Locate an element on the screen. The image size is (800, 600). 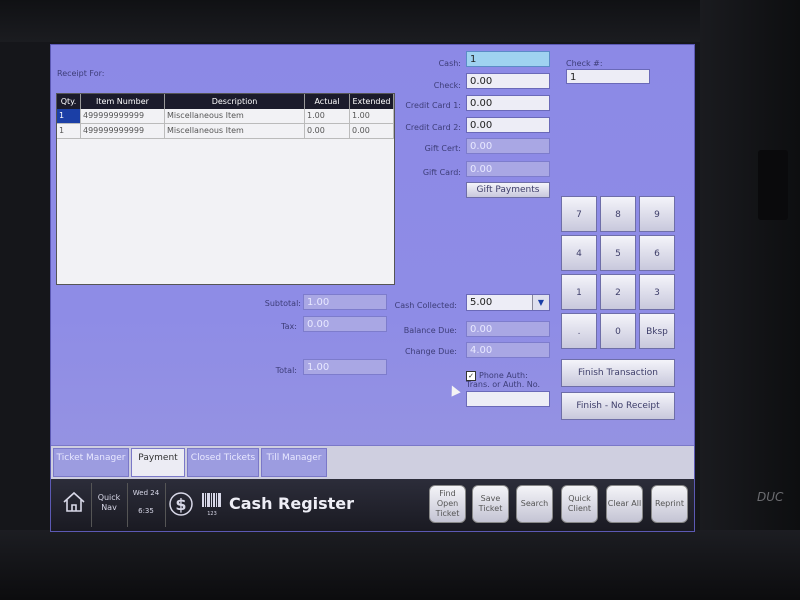
barcode-digits: 123 is located at coordinates (212, 514).